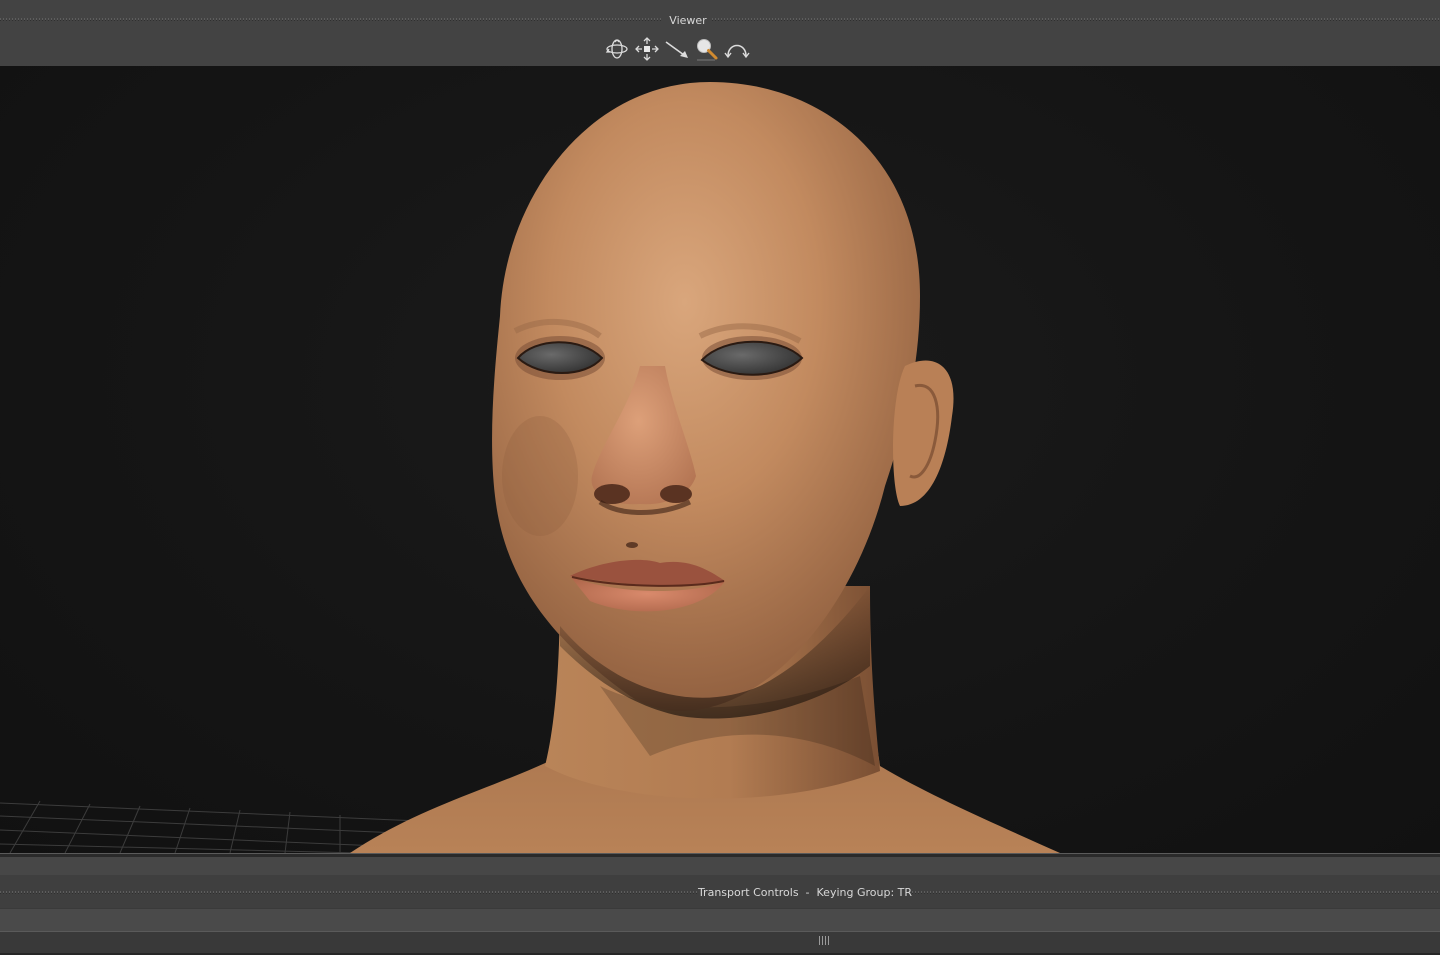  I want to click on arc-tool-button, so click(737, 49).